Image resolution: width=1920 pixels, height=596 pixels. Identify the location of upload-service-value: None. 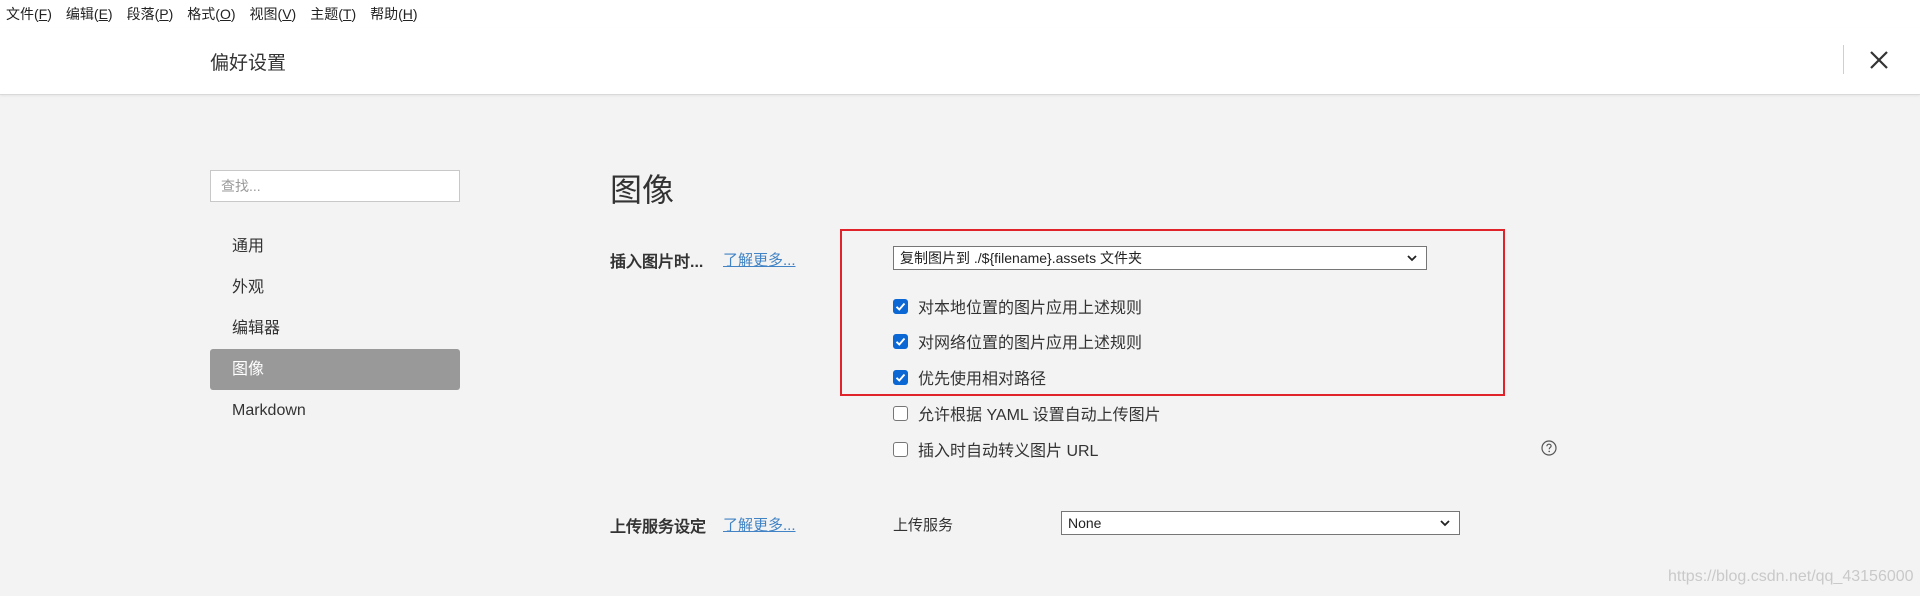
(1085, 523).